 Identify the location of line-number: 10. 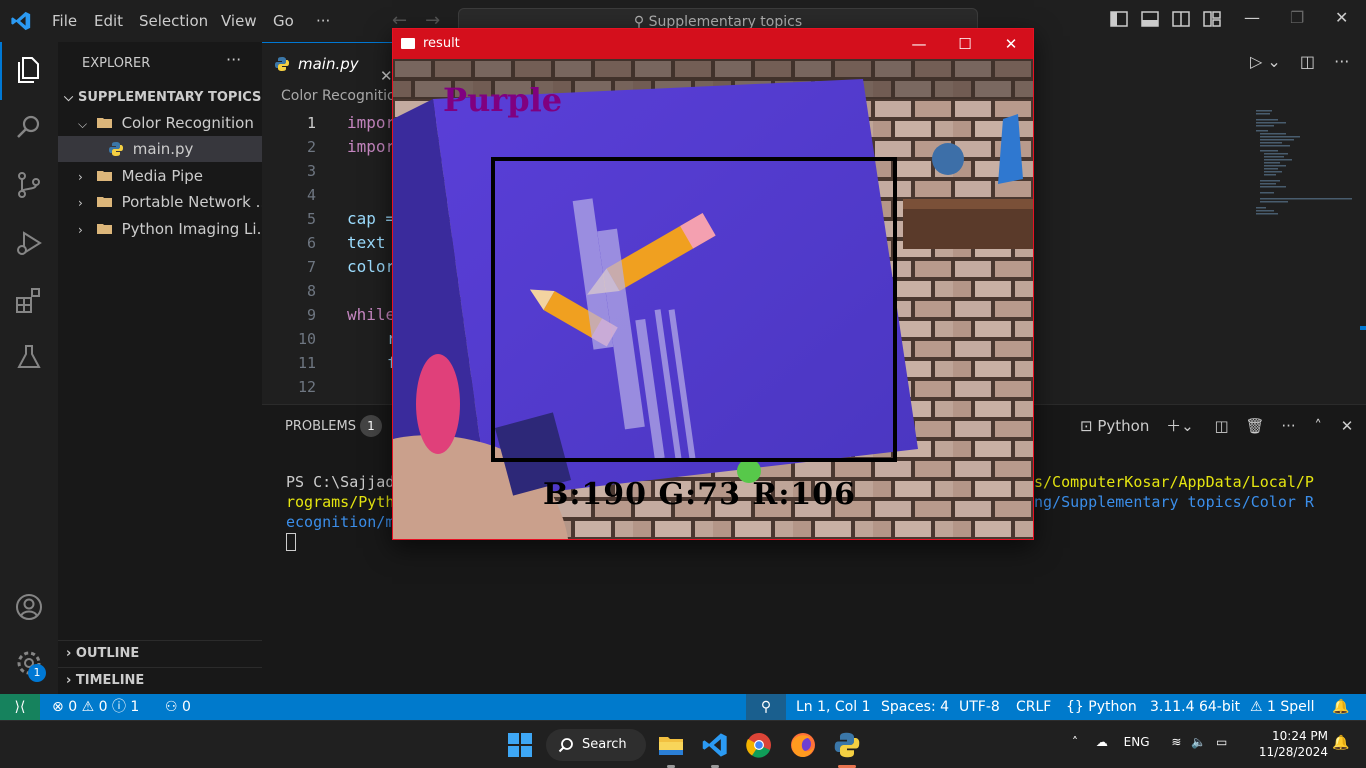
(306, 339).